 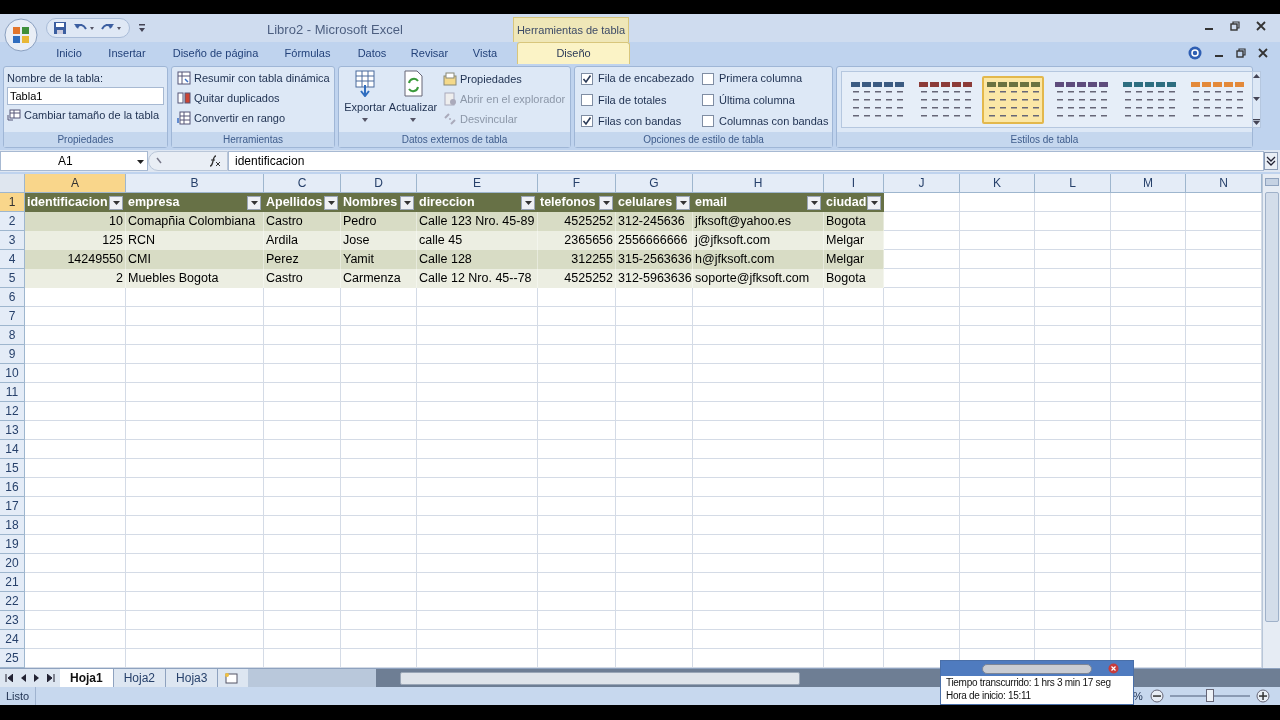 What do you see at coordinates (12, 525) in the screenshot?
I see `row-header: 18` at bounding box center [12, 525].